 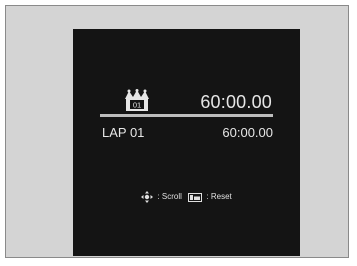 What do you see at coordinates (123, 132) in the screenshot?
I see `lap-label: LAP 01` at bounding box center [123, 132].